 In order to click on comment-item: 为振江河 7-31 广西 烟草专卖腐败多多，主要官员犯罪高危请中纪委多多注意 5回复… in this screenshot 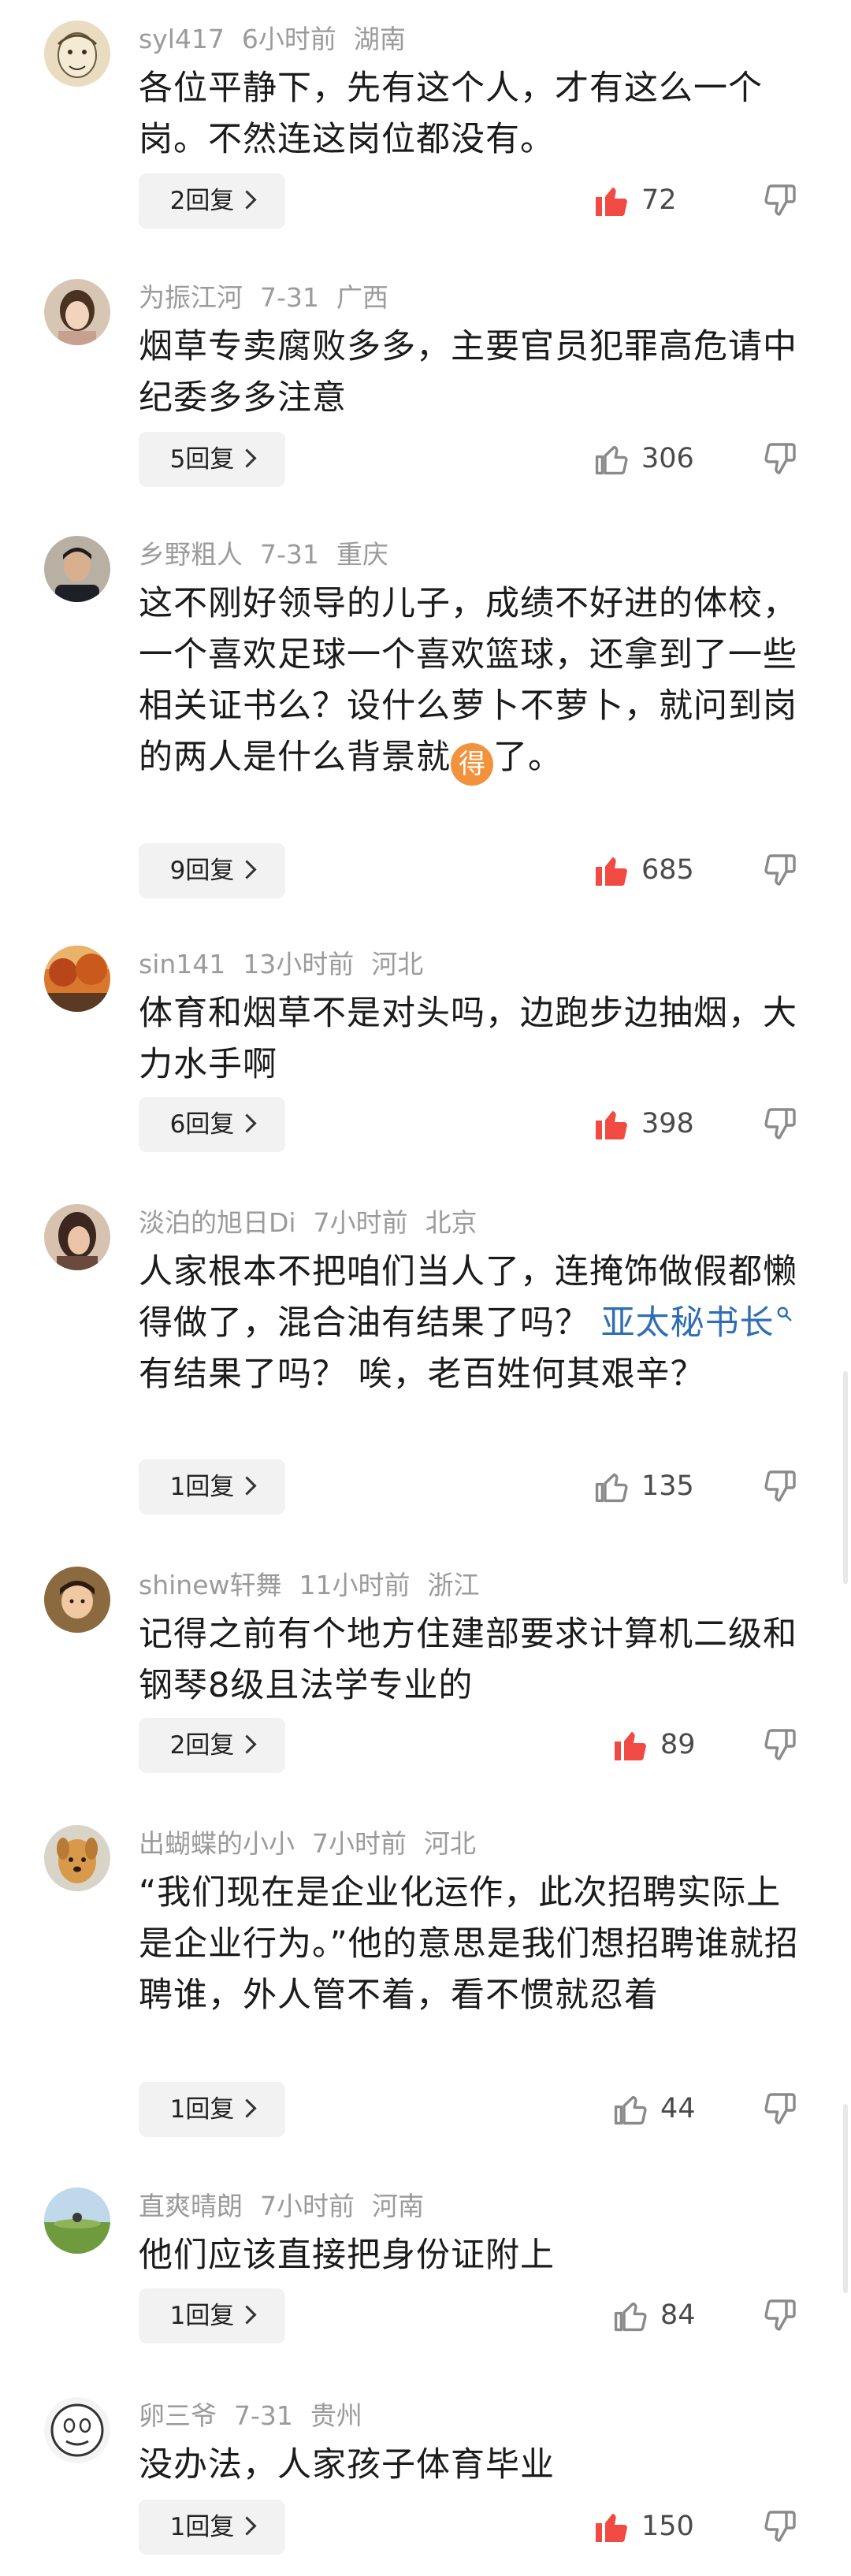, I will do `click(425, 385)`.